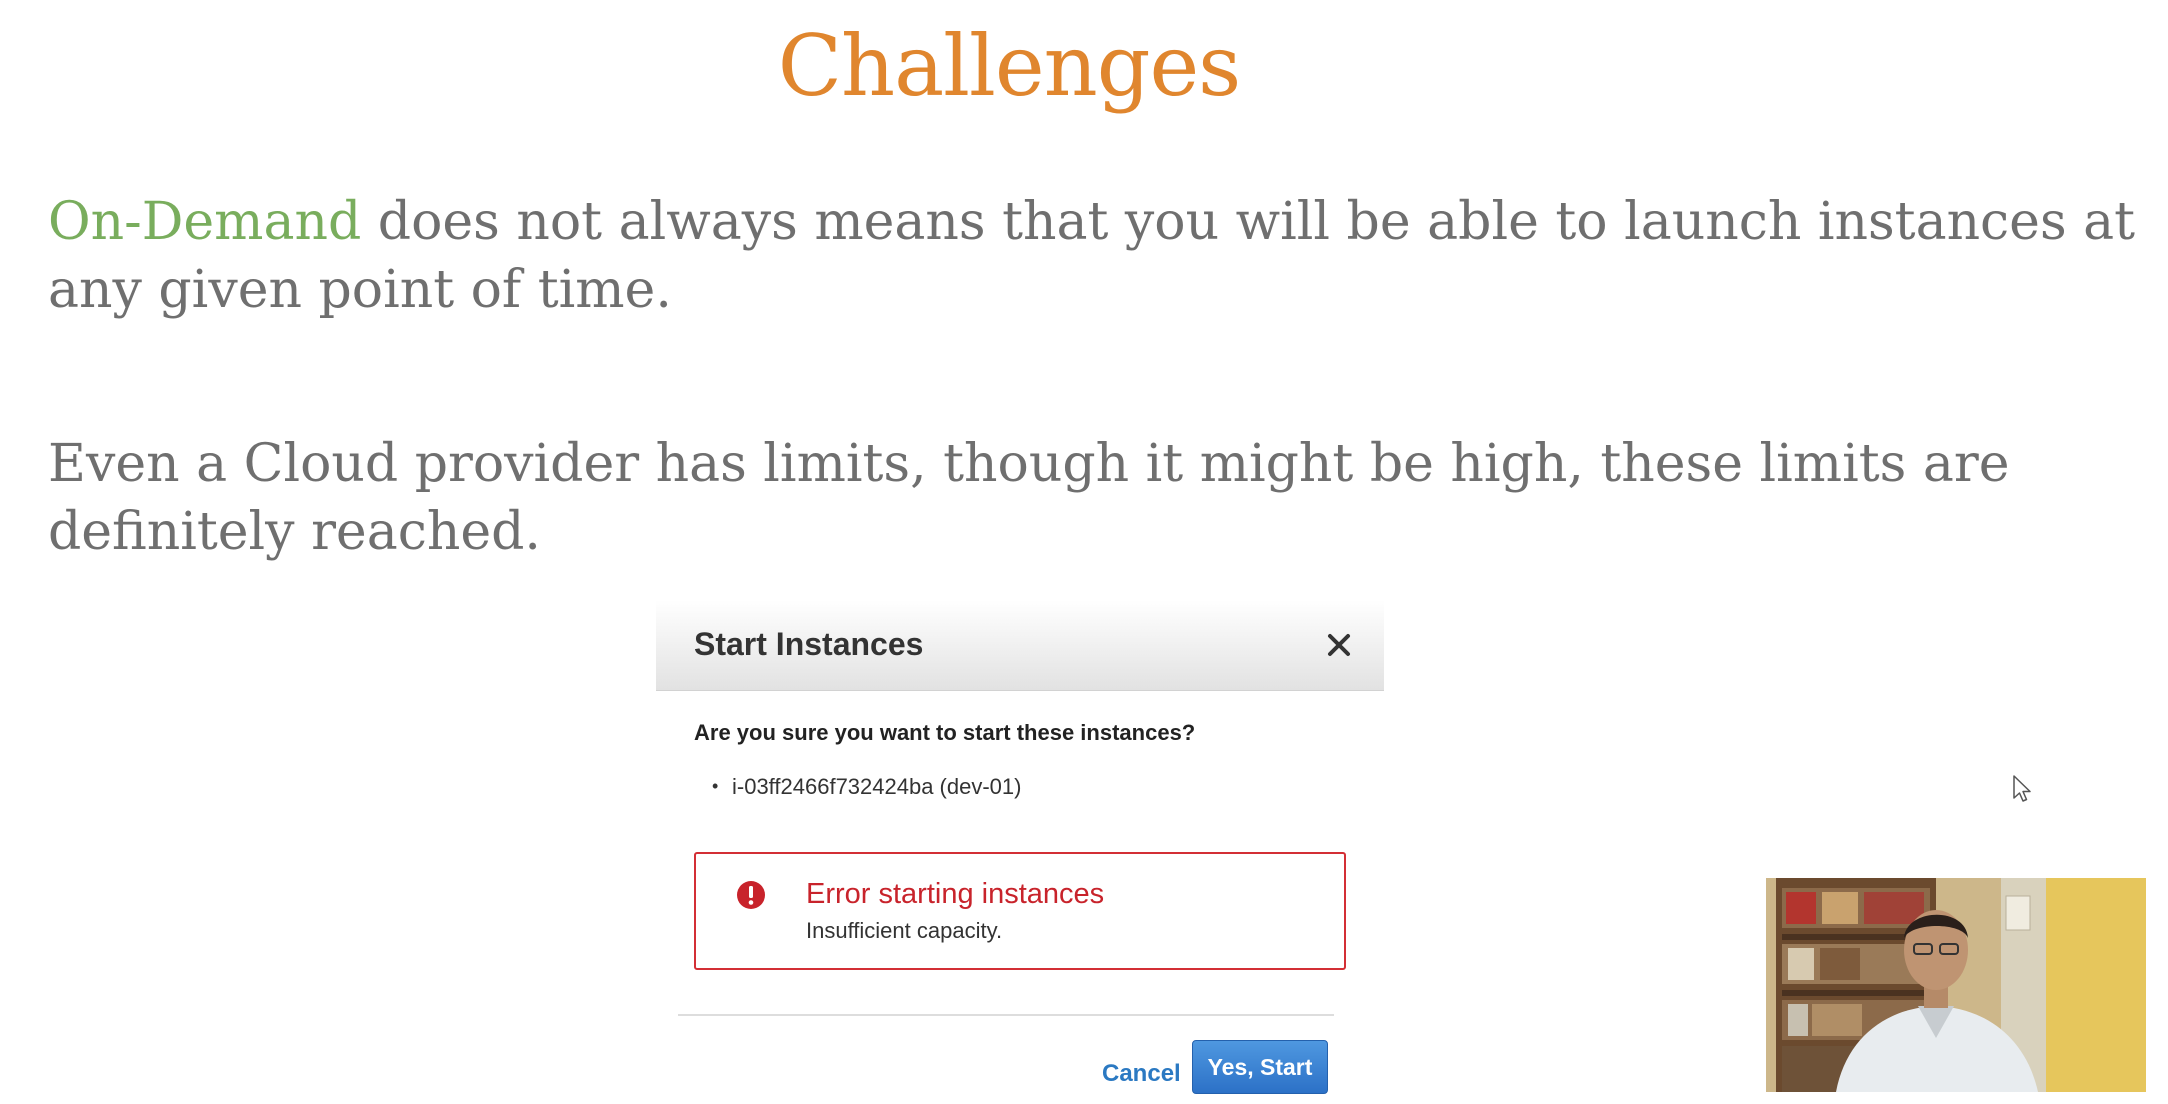 The image size is (2168, 1104). Describe the element at coordinates (1339, 645) in the screenshot. I see `close-icon` at that location.